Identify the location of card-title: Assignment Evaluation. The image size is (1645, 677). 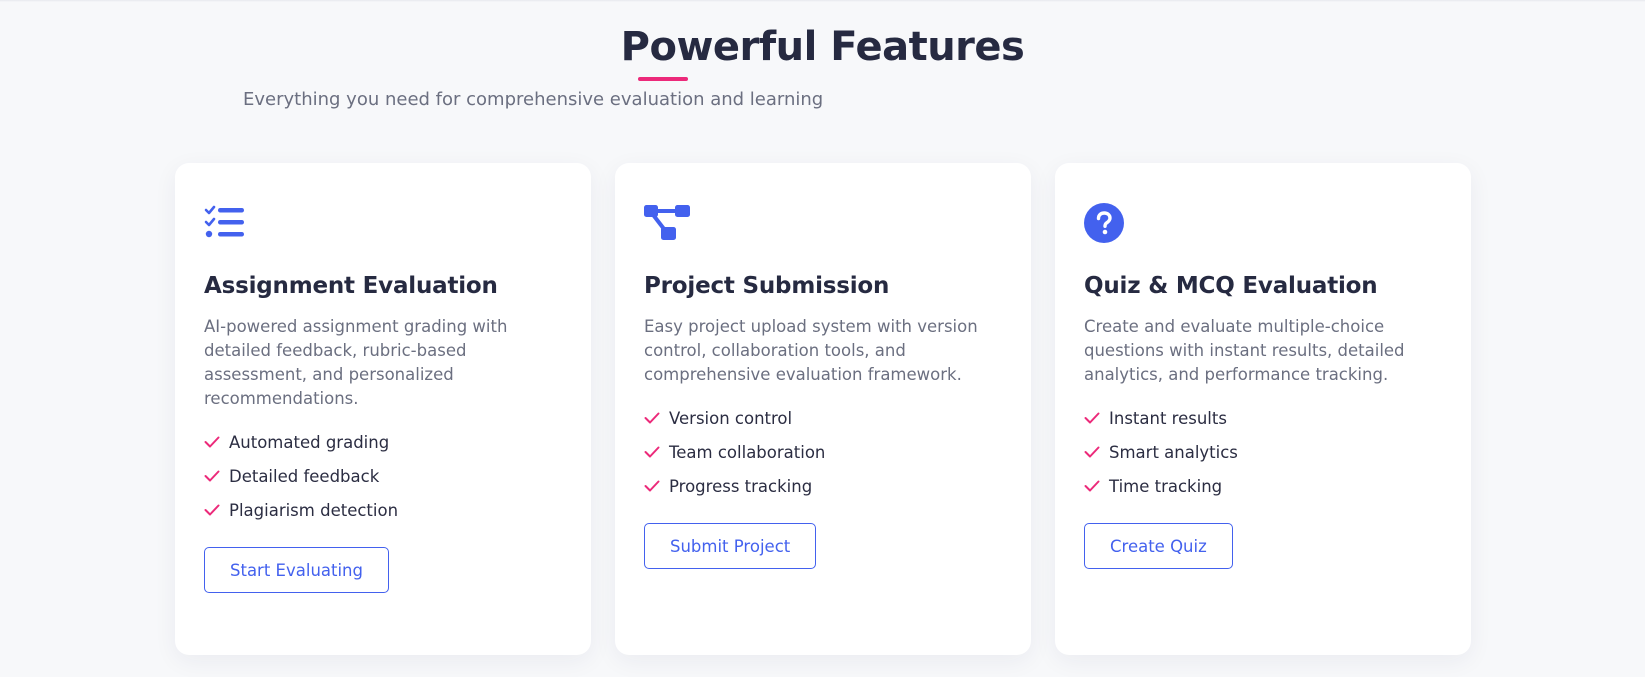
(351, 286).